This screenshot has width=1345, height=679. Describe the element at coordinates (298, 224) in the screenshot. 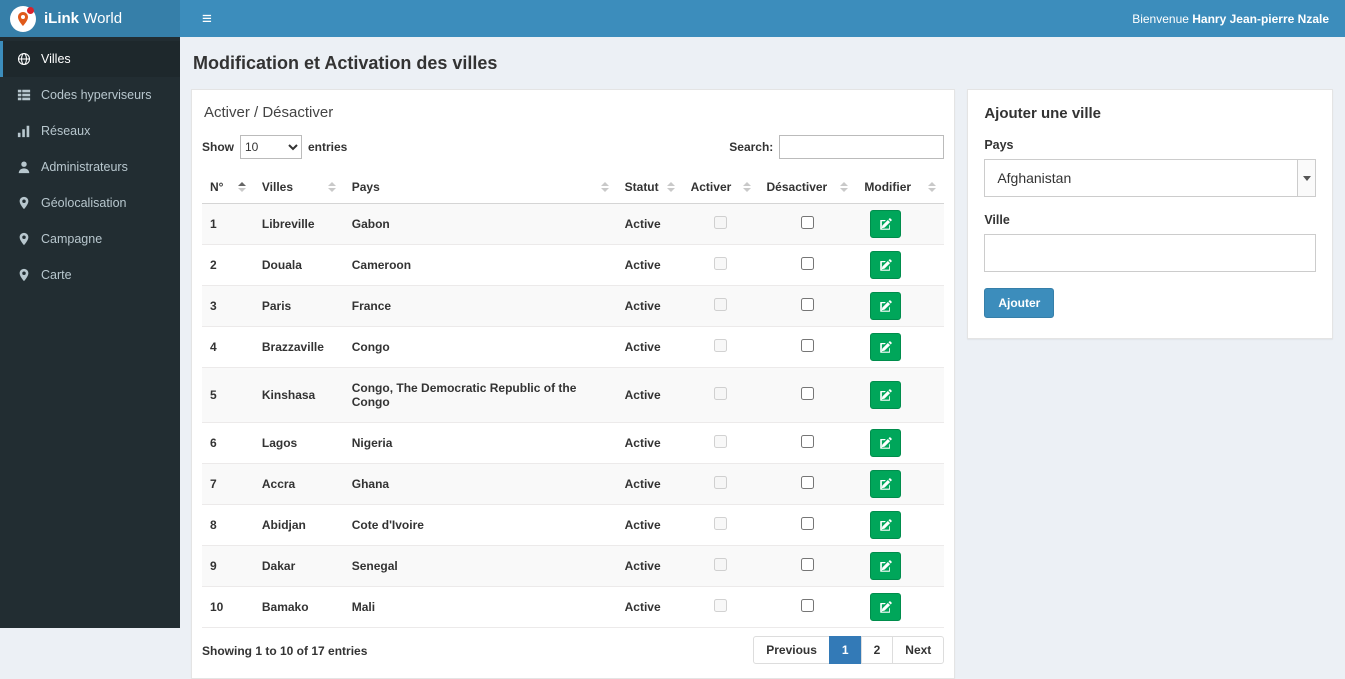

I see `ville-cell: Libreville` at that location.